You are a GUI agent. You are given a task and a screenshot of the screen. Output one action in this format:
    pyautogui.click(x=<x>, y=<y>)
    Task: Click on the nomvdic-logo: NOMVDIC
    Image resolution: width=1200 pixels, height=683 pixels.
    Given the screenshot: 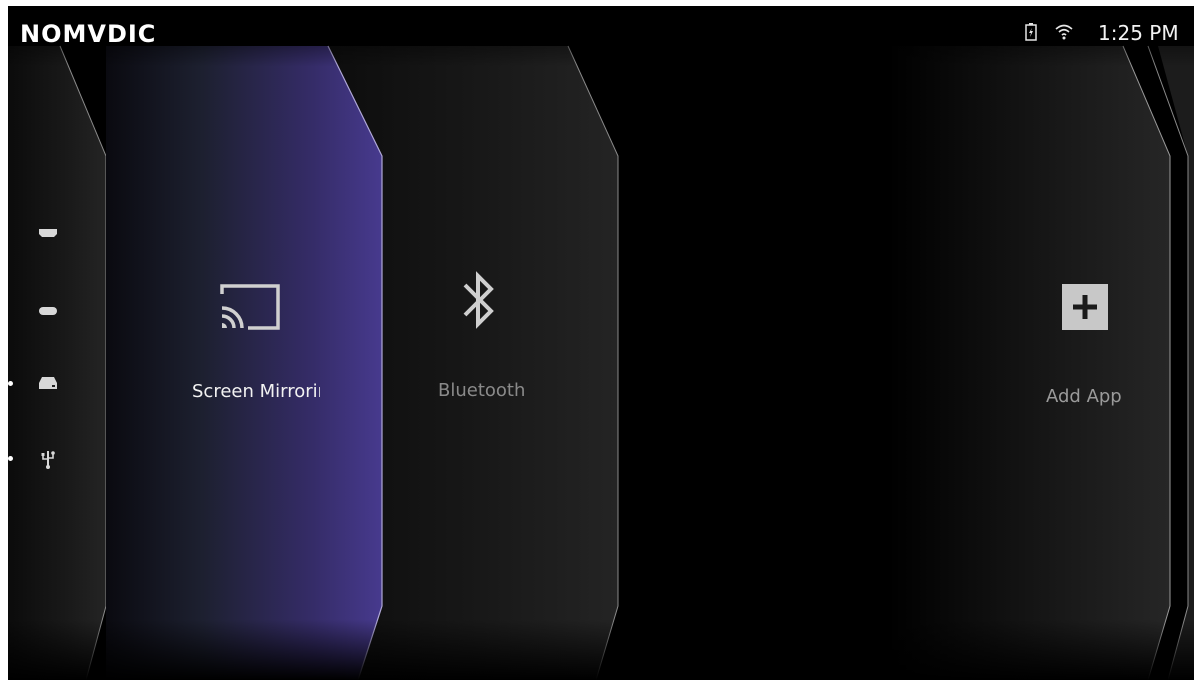 What is the action you would take?
    pyautogui.click(x=88, y=34)
    